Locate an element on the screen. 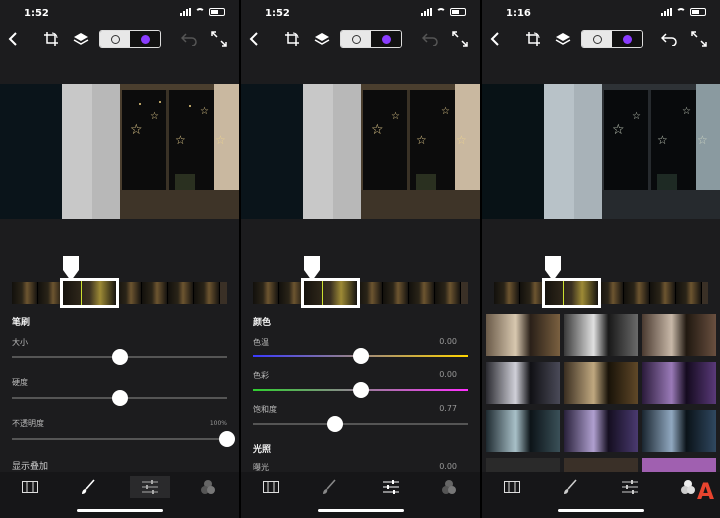 Image resolution: width=720 pixels, height=518 pixels. size-slider is located at coordinates (119, 357).